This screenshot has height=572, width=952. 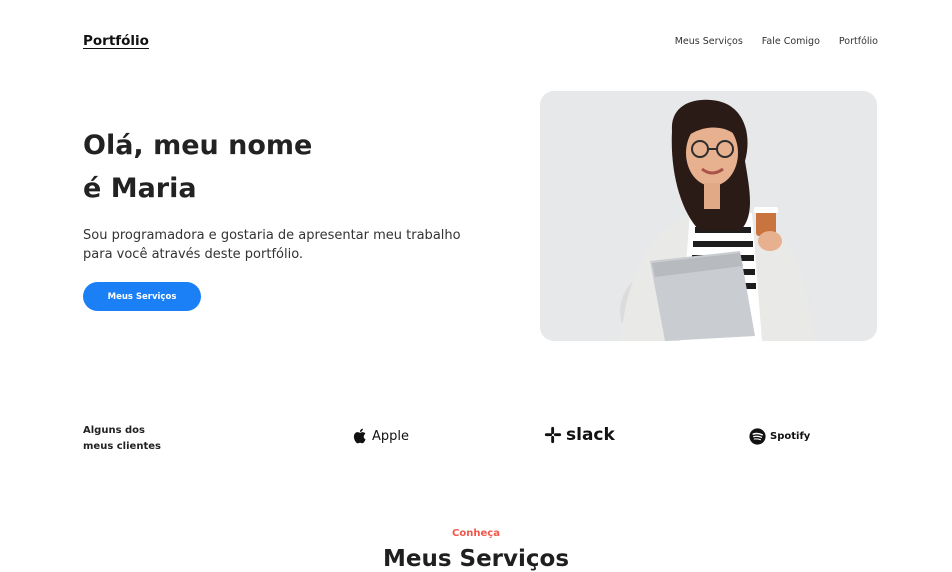 I want to click on spotify-logo: Spotify, so click(x=779, y=436).